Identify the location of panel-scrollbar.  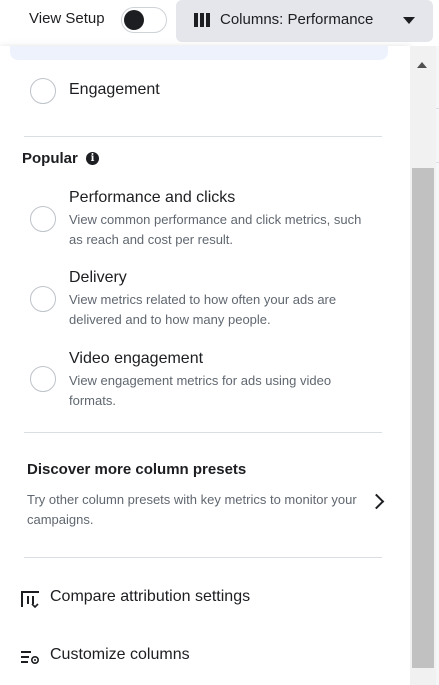
(423, 365).